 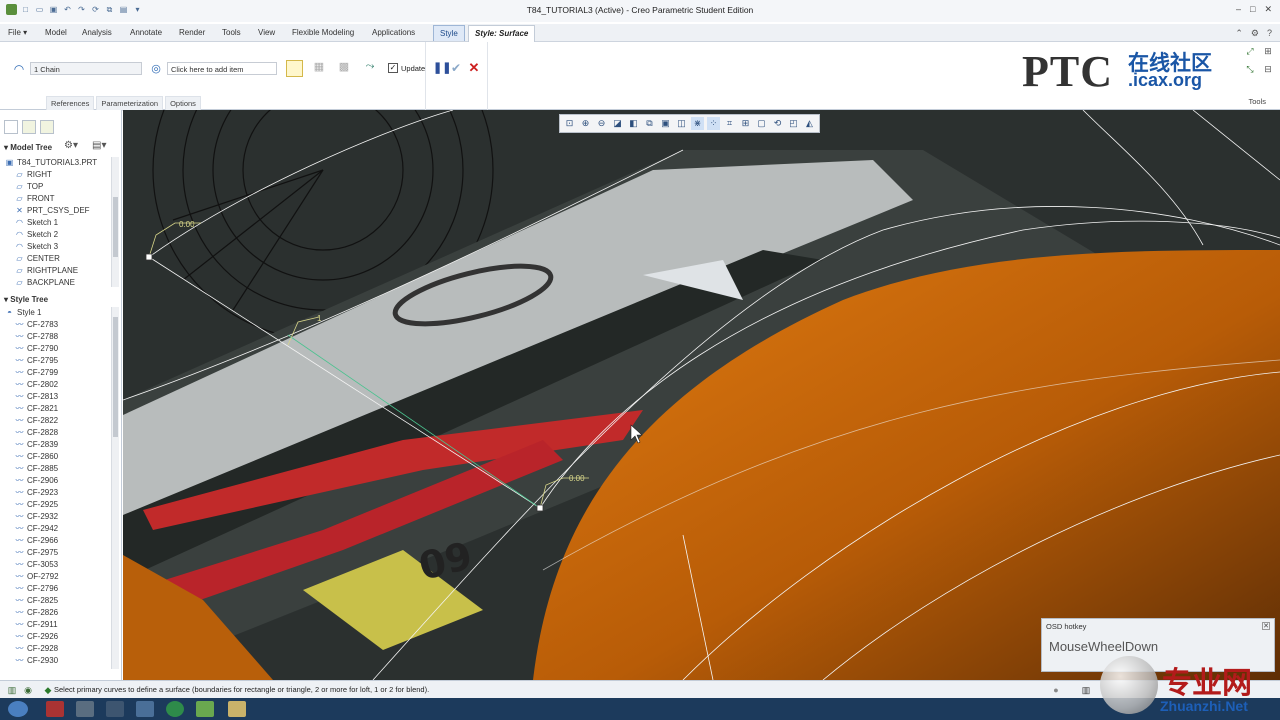 What do you see at coordinates (1086, 690) in the screenshot?
I see `regen-status-icon: ▥` at bounding box center [1086, 690].